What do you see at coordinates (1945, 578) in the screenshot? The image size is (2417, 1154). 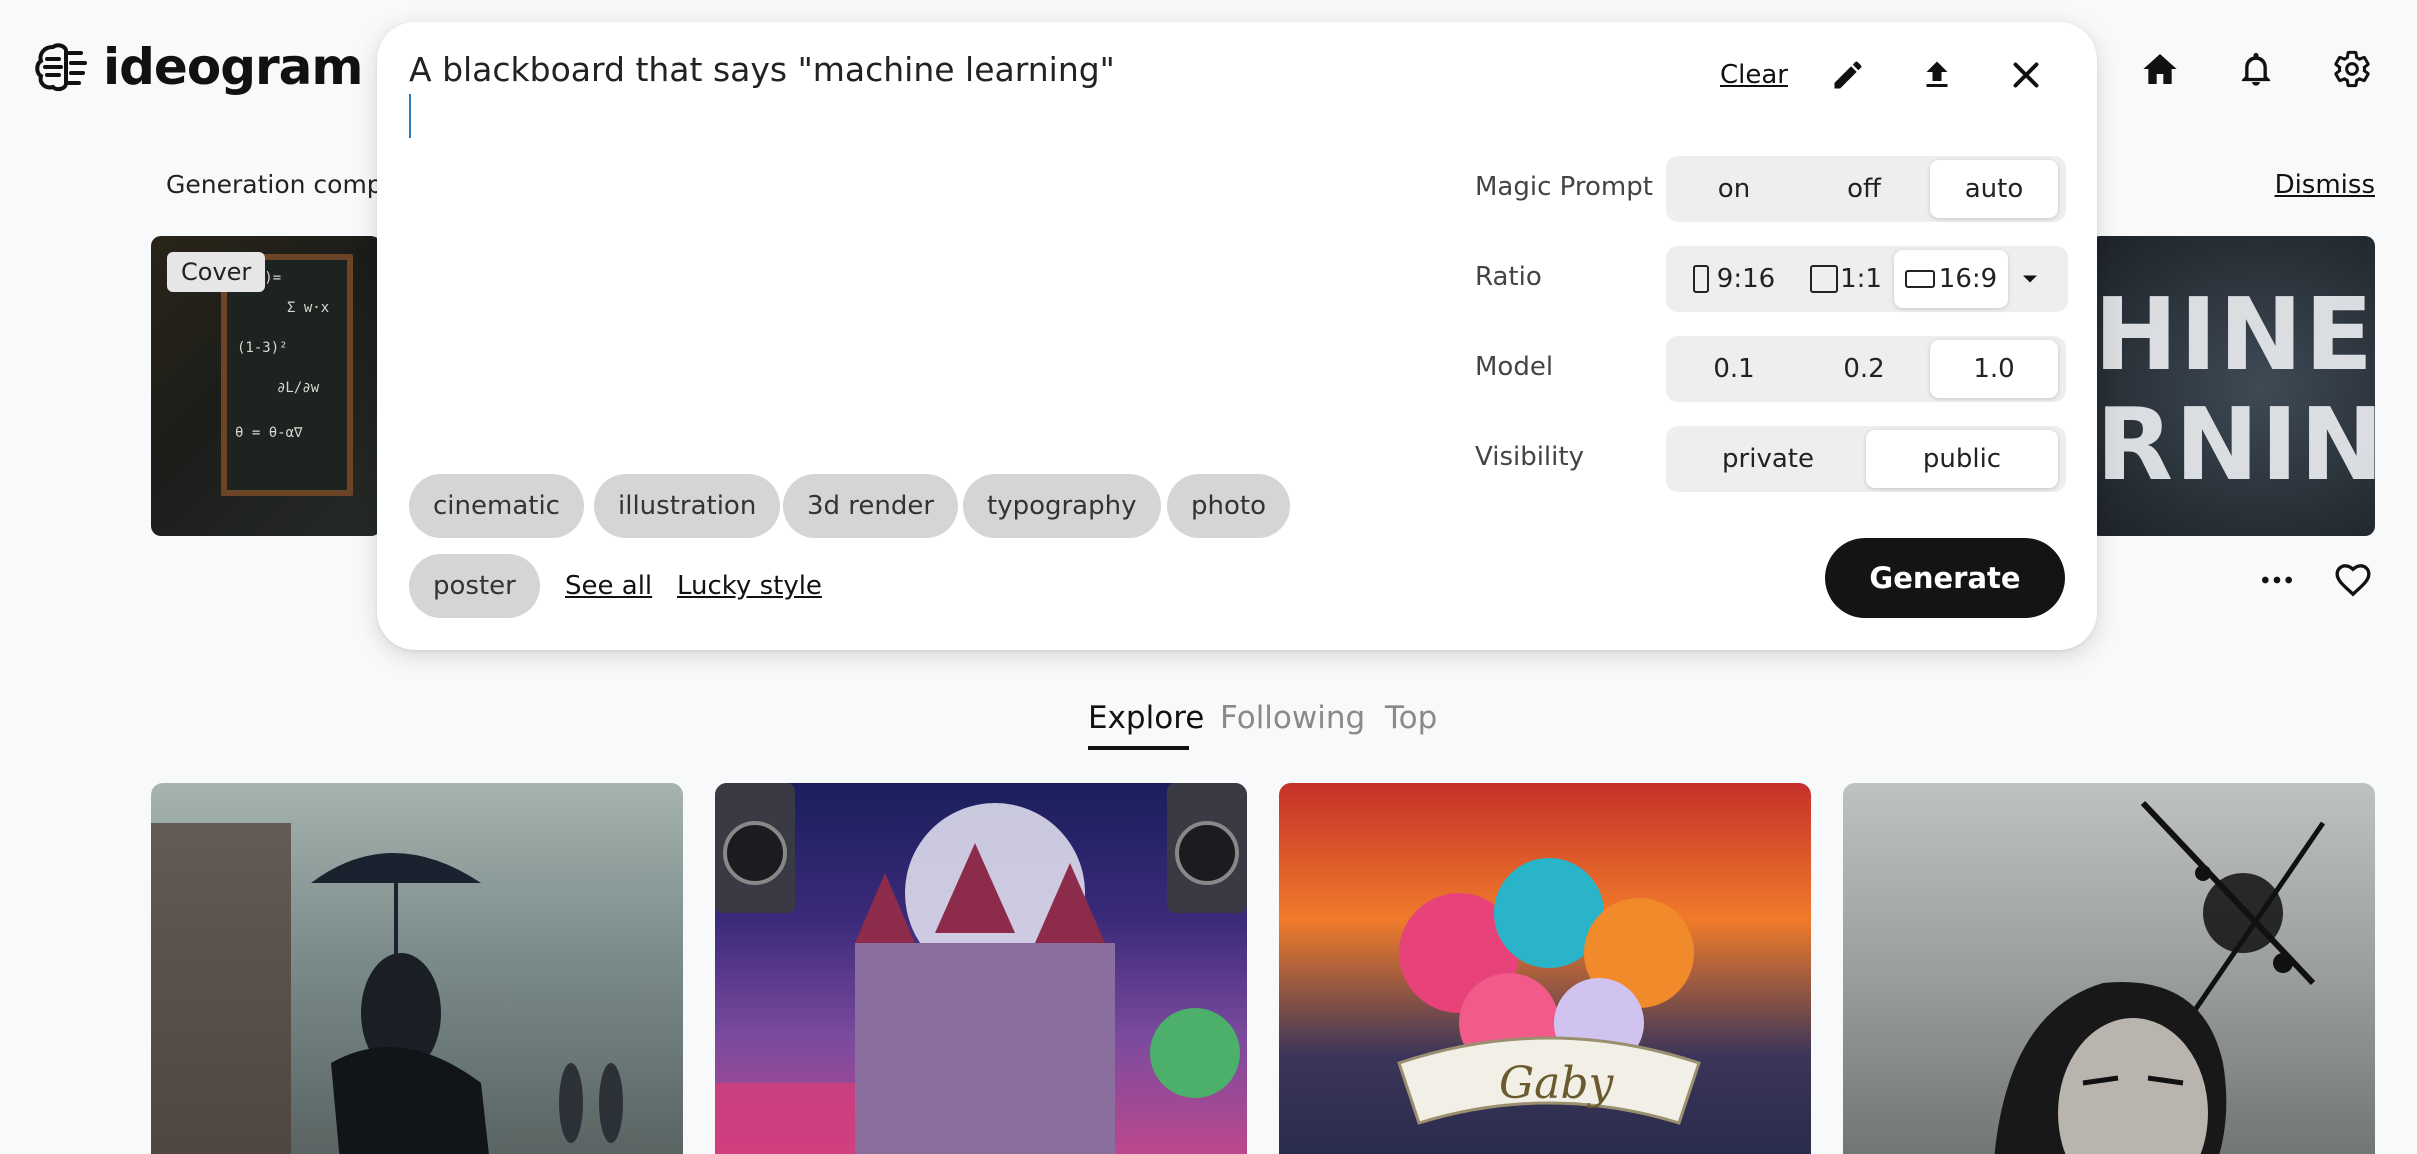 I see `generate-button: Generate` at bounding box center [1945, 578].